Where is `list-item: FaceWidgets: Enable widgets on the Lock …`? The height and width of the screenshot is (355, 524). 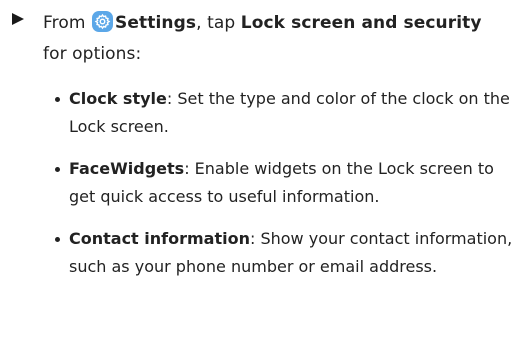
list-item: FaceWidgets: Enable widgets on the Lock … is located at coordinates (287, 183).